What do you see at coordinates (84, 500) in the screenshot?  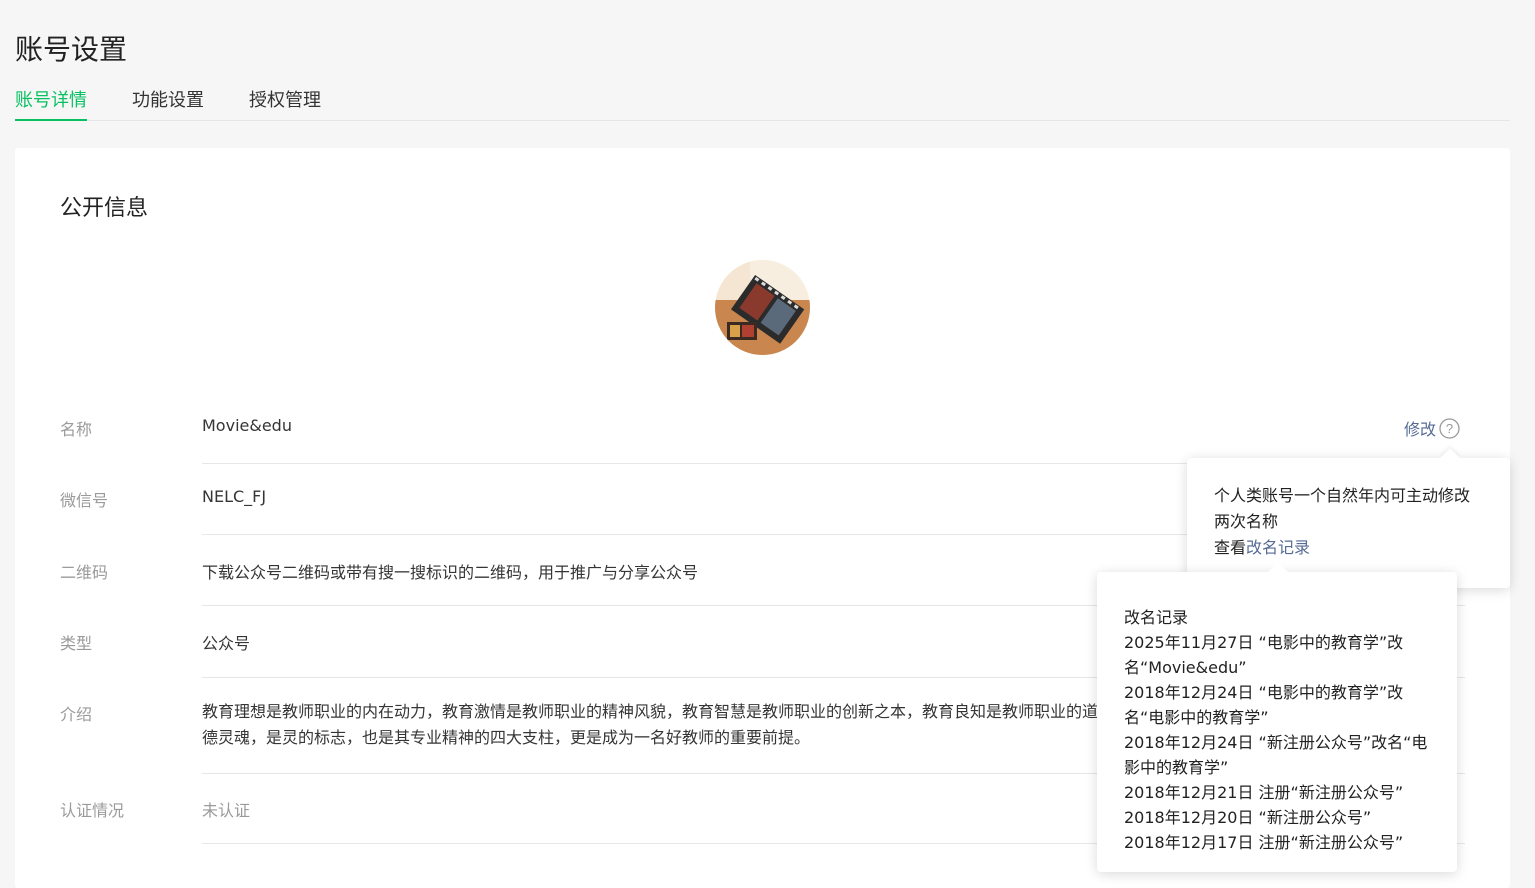 I see `wechat-id-label: 微信号` at bounding box center [84, 500].